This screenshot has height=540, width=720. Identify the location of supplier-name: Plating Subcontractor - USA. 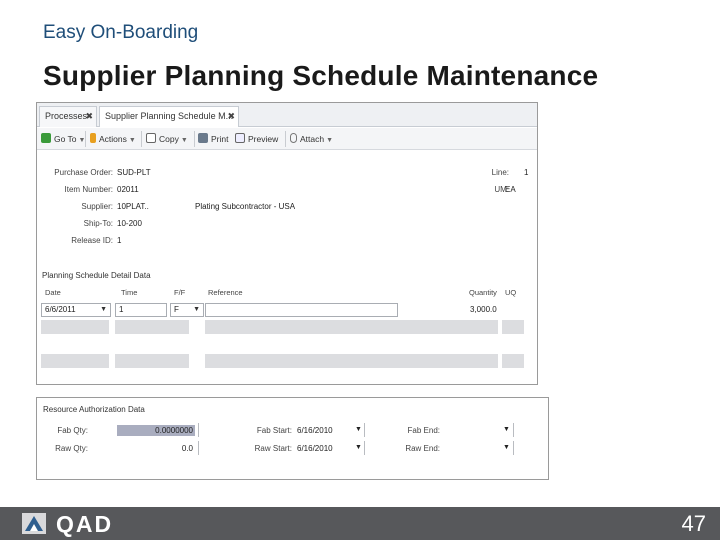
(245, 206).